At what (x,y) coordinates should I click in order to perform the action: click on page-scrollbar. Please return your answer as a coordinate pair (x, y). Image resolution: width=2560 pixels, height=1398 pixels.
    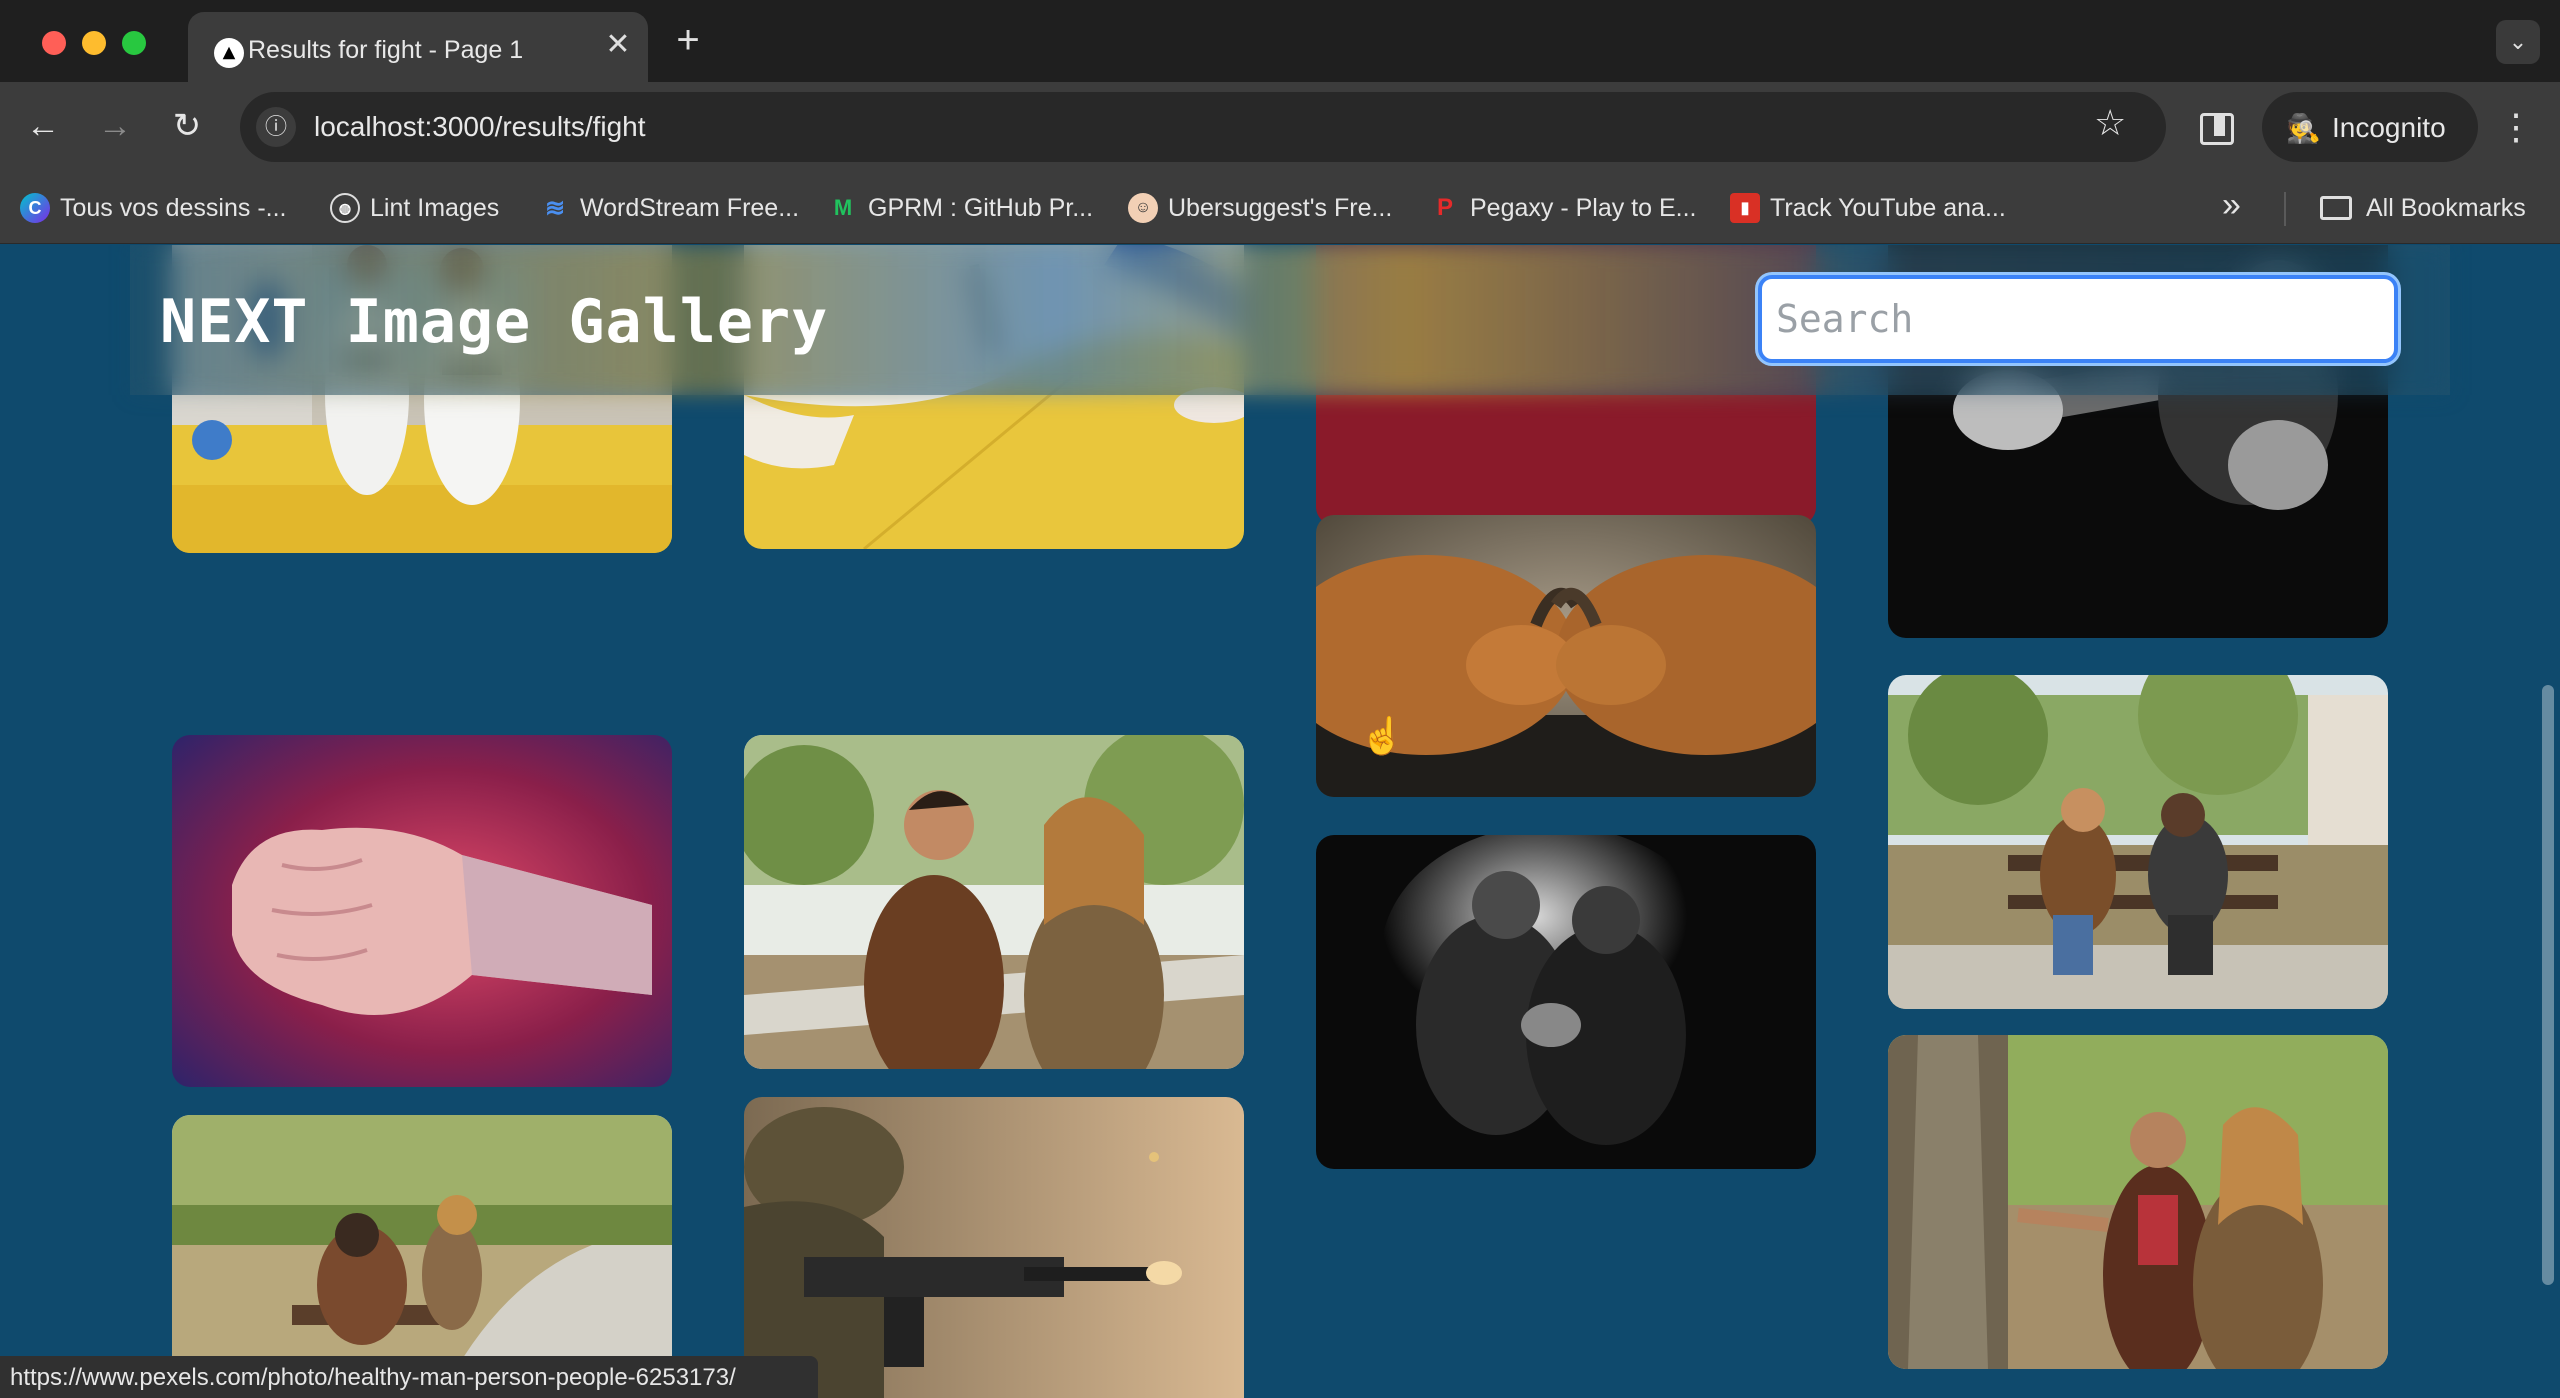
    Looking at the image, I should click on (2548, 985).